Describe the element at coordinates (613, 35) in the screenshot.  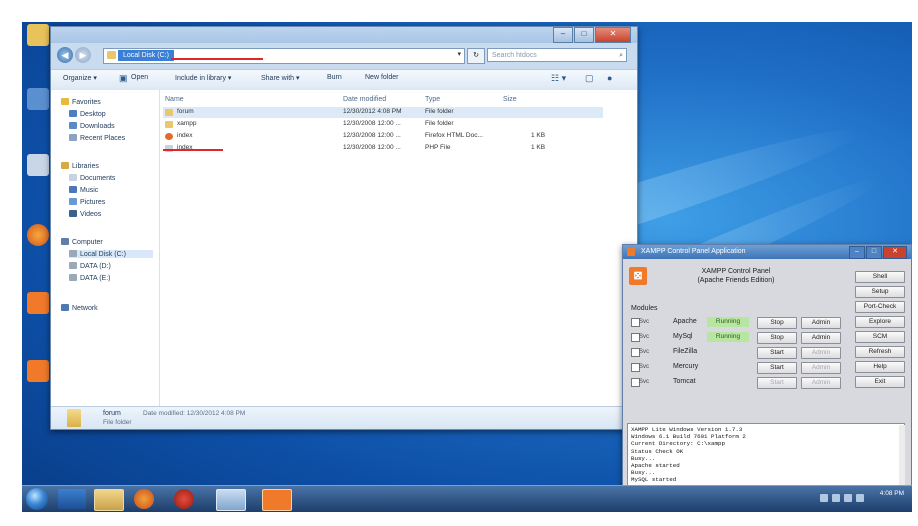
I see `close-button: ✕` at that location.